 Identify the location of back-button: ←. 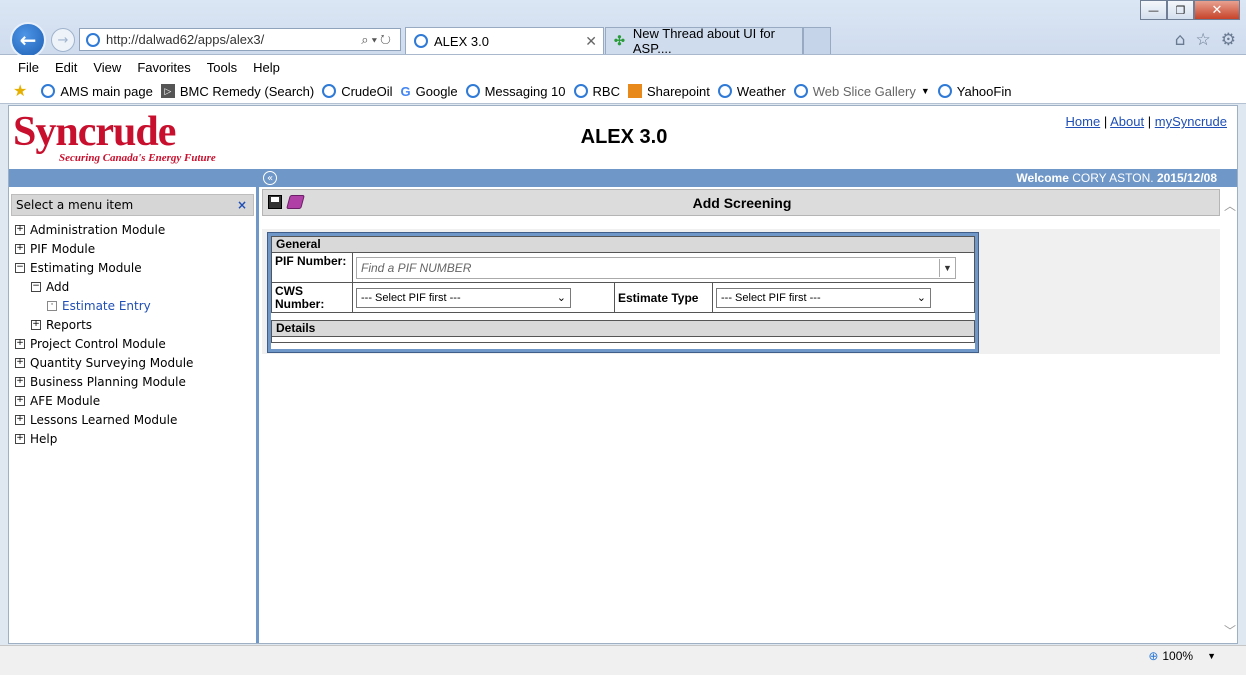
(28, 40).